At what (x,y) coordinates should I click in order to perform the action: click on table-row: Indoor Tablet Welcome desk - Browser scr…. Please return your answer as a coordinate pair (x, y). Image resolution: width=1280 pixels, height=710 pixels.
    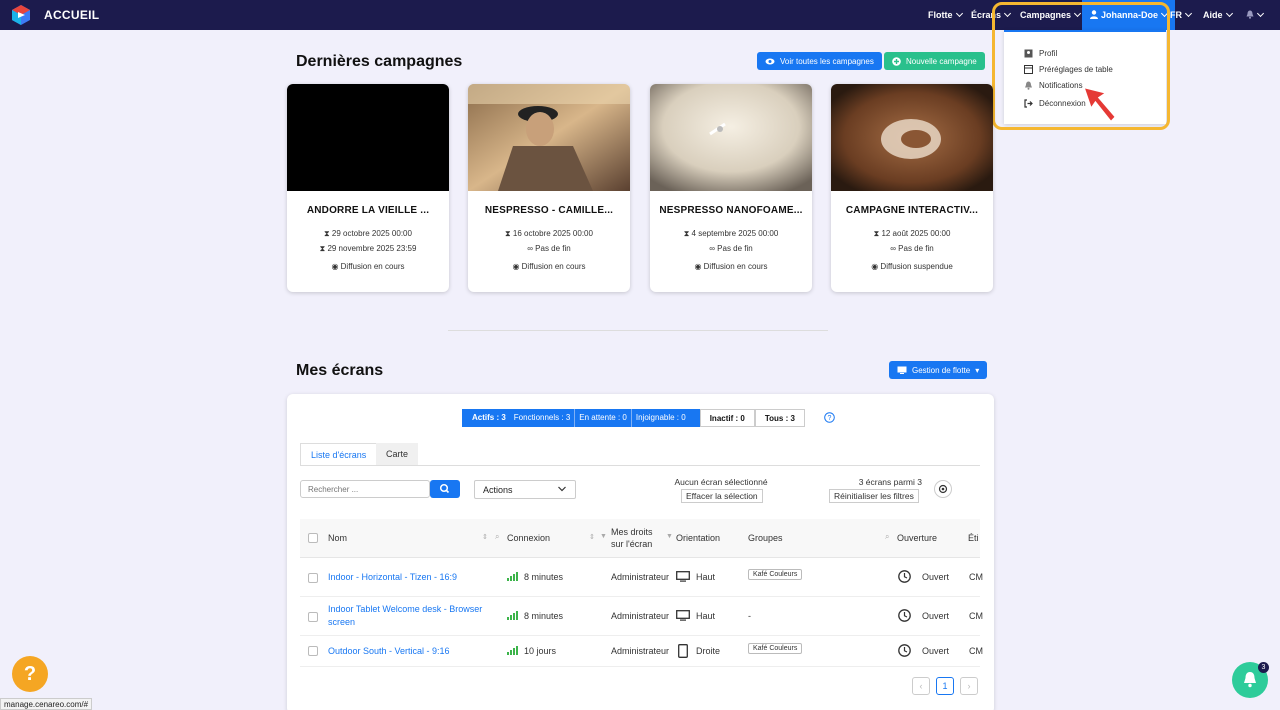
    Looking at the image, I should click on (641, 616).